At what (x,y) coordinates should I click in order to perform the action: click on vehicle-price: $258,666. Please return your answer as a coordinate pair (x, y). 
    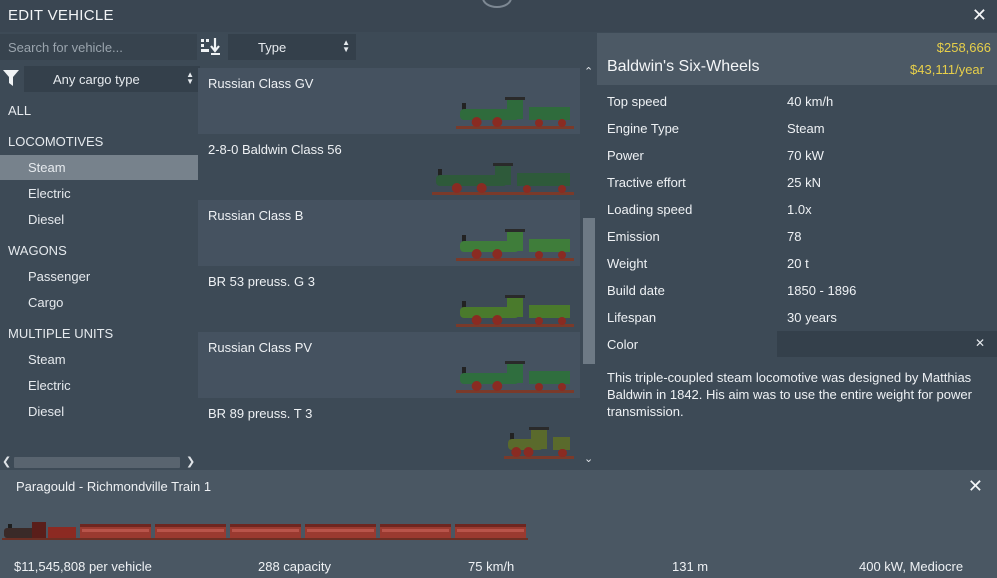
    Looking at the image, I should click on (963, 47).